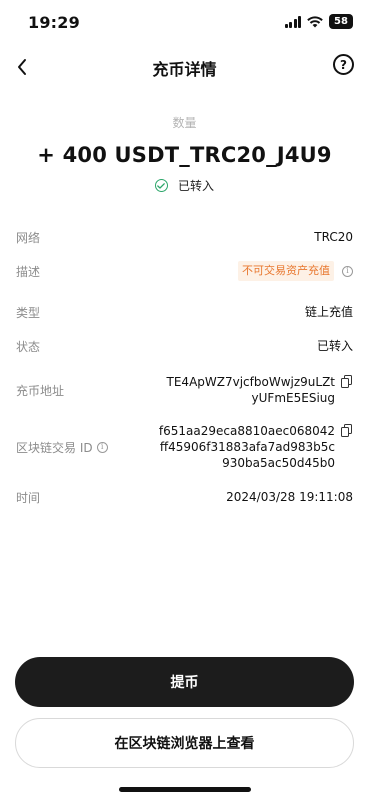  I want to click on deposit-amount: + 400 USDT_TRC20_J4U9, so click(184, 155).